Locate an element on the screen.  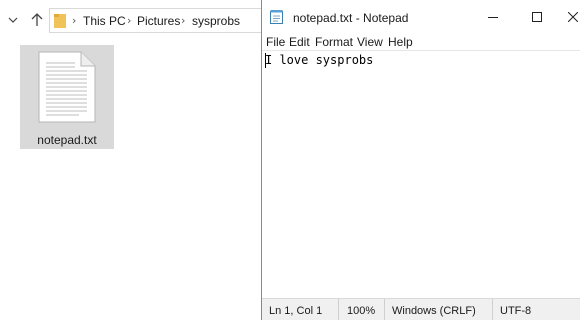
zoom-level: 100% is located at coordinates (361, 311).